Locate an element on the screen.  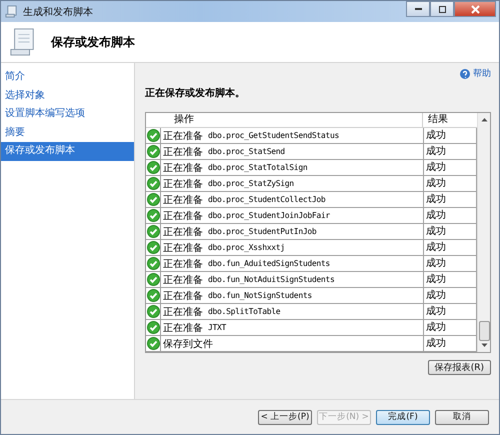
scroll-icon is located at coordinates (11, 11).